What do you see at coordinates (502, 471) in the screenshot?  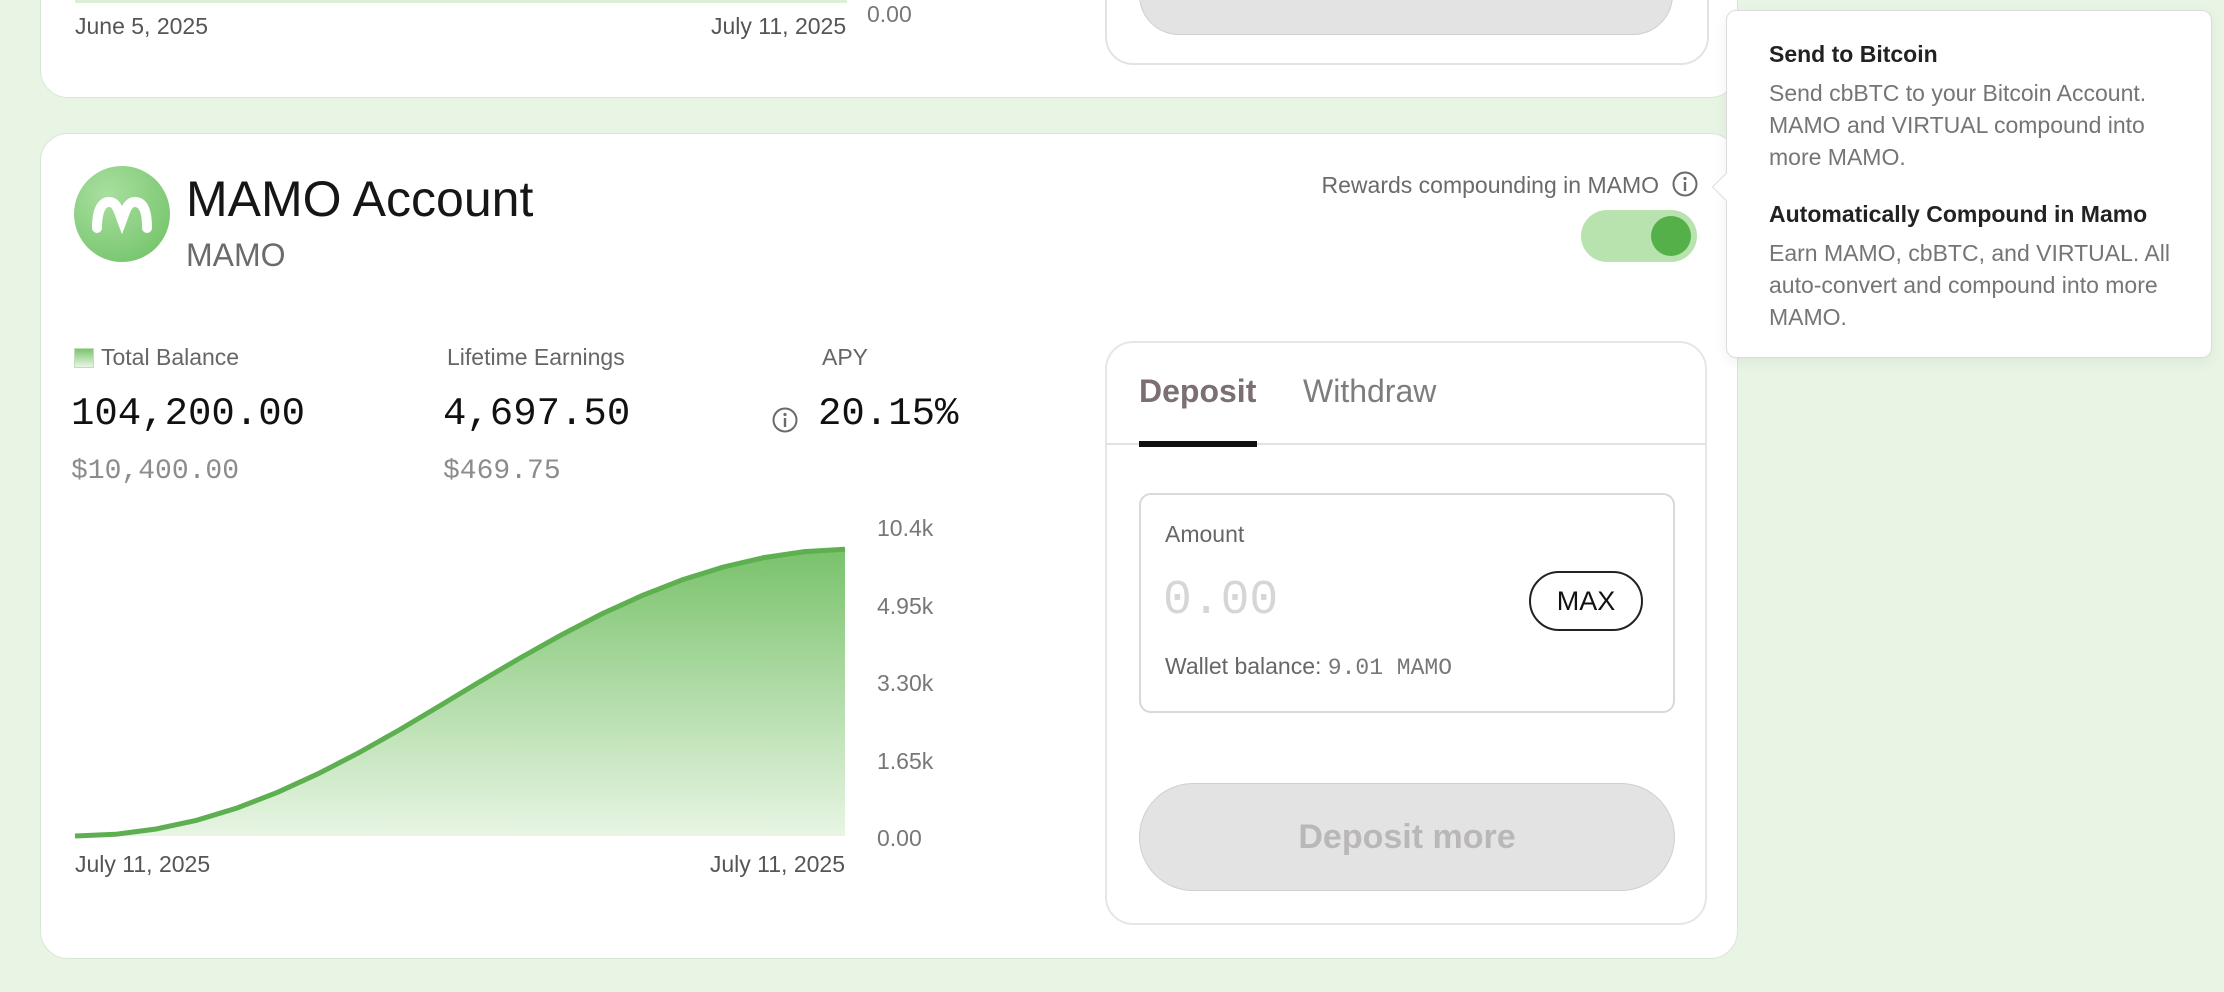 I see `lifetime-earnings-fiat: $469.75` at bounding box center [502, 471].